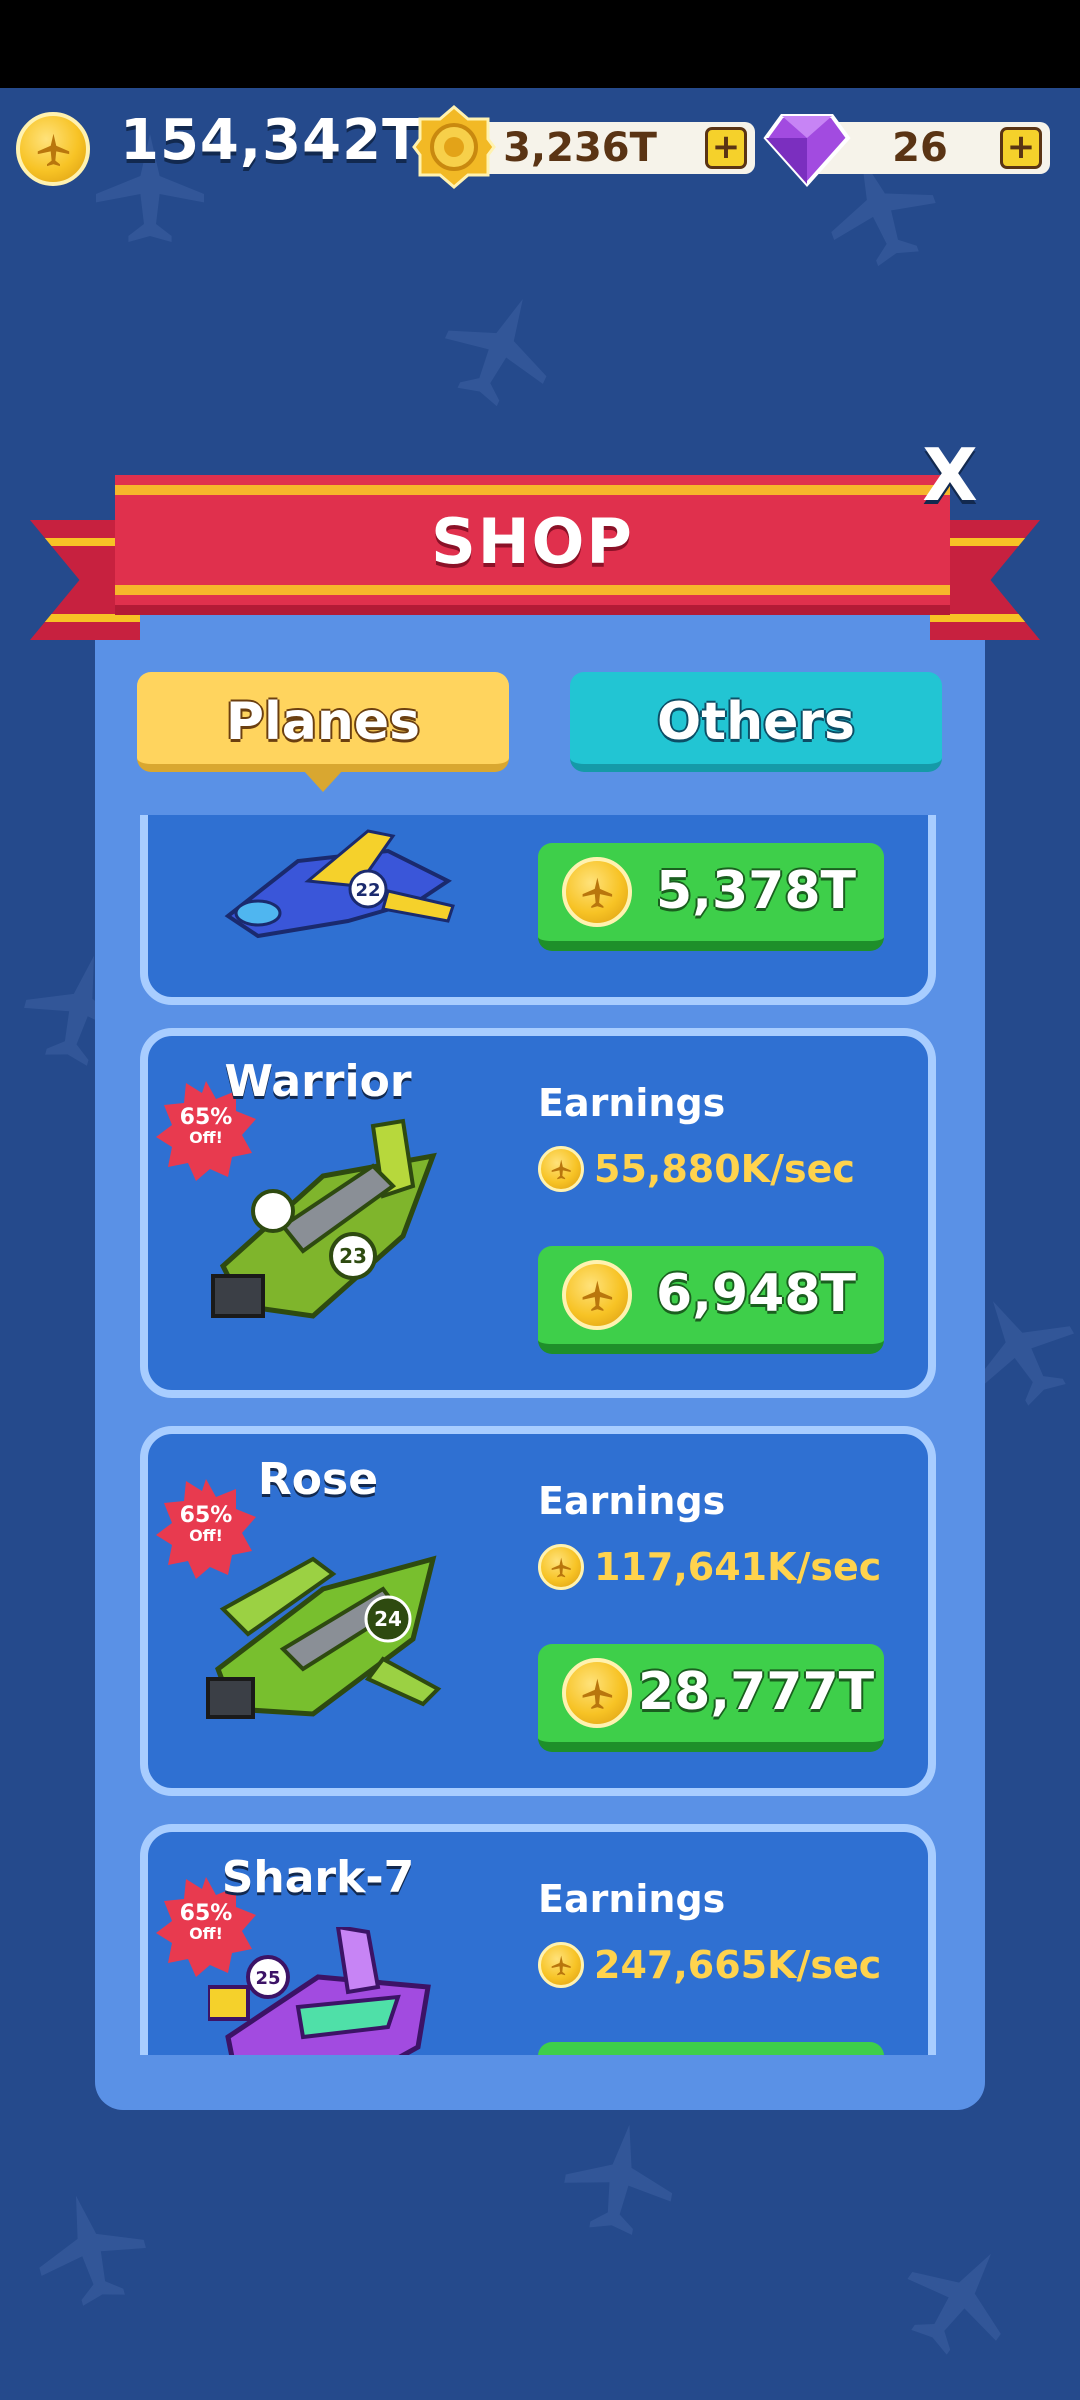 The image size is (1080, 2400). I want to click on buy-button: 28,777T, so click(711, 1698).